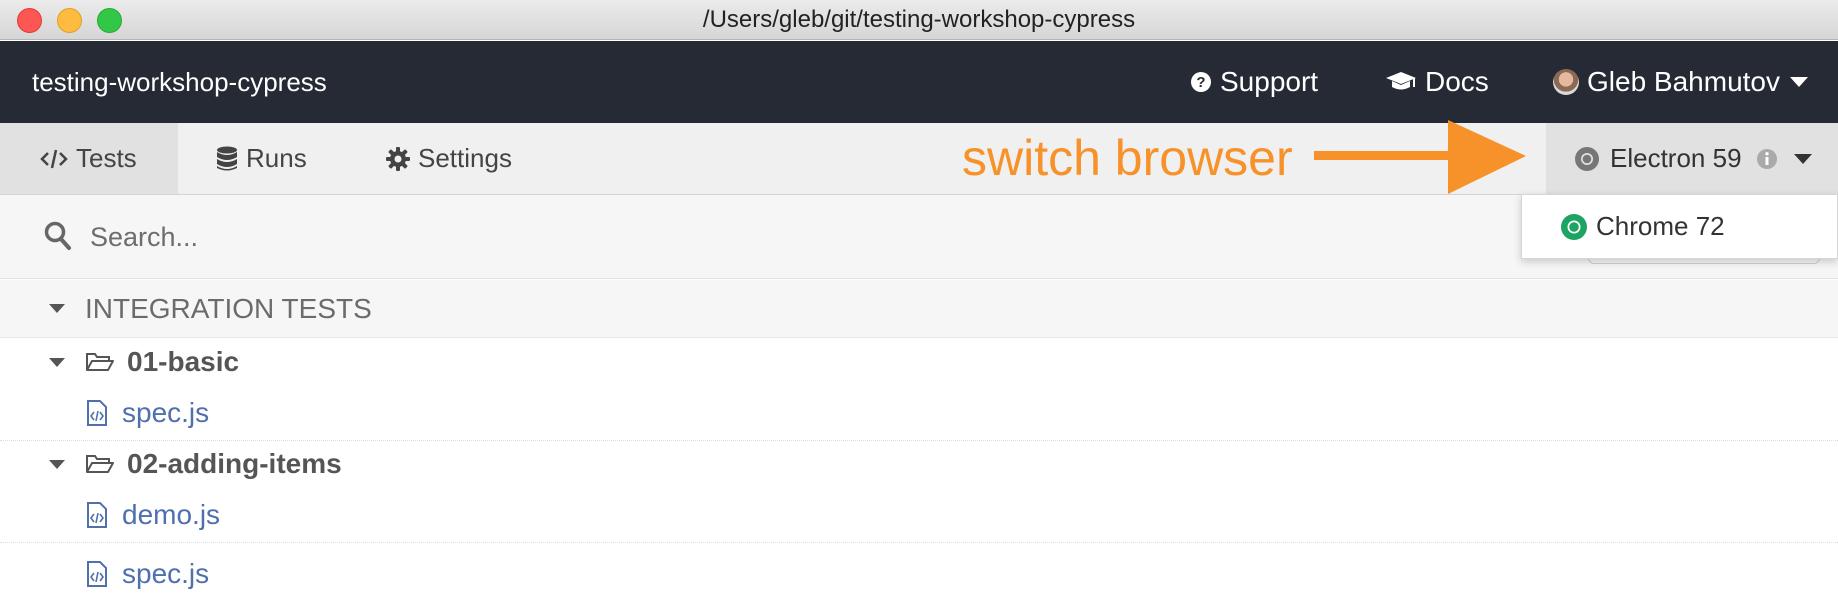 The image size is (1838, 598). What do you see at coordinates (1457, 81) in the screenshot?
I see `docs-label: Docs` at bounding box center [1457, 81].